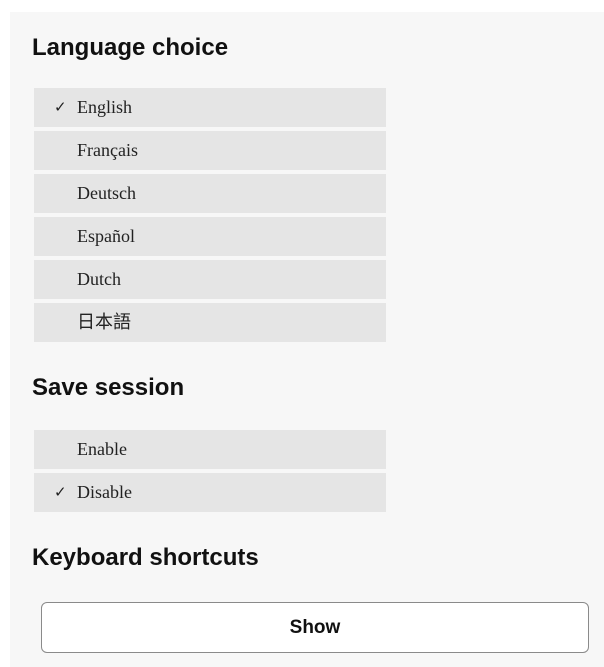  I want to click on session-option-list: ✓ Enable ✓ Disable, so click(210, 471).